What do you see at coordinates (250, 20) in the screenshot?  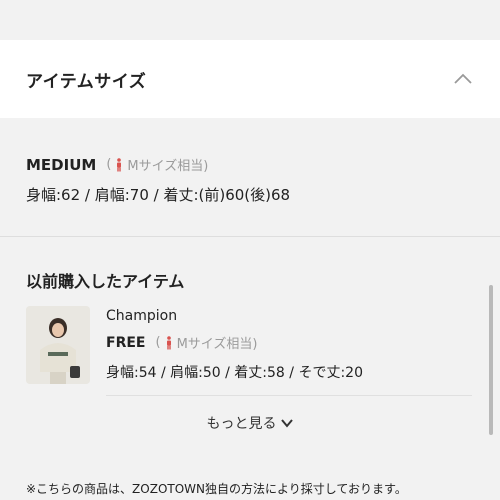 I see `top-spacer` at bounding box center [250, 20].